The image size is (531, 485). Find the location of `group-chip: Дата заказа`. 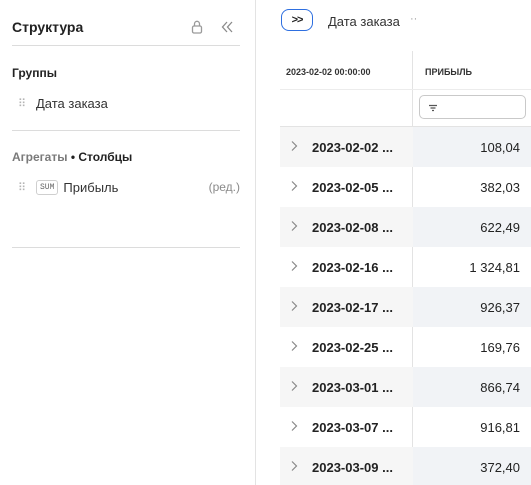

group-chip: Дата заказа is located at coordinates (364, 21).